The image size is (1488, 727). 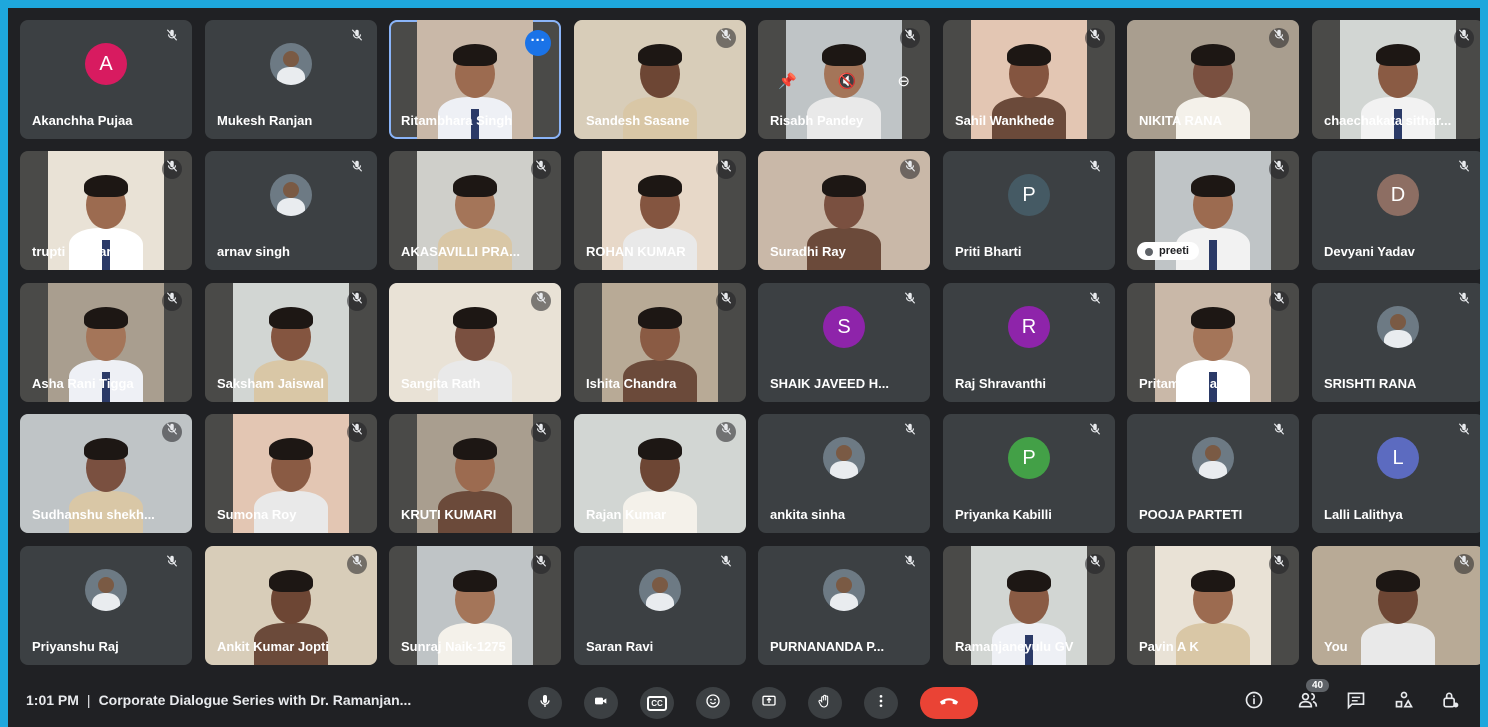 What do you see at coordinates (1450, 702) in the screenshot?
I see `host-controls-button` at bounding box center [1450, 702].